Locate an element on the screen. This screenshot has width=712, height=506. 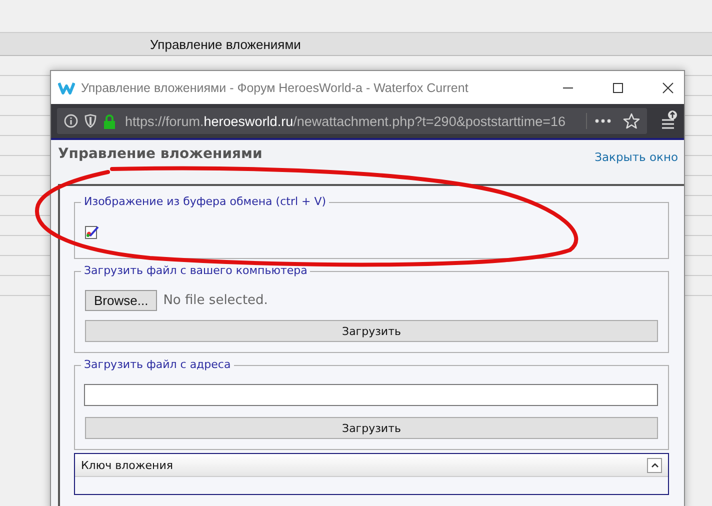
file-status: No file selected. is located at coordinates (215, 300).